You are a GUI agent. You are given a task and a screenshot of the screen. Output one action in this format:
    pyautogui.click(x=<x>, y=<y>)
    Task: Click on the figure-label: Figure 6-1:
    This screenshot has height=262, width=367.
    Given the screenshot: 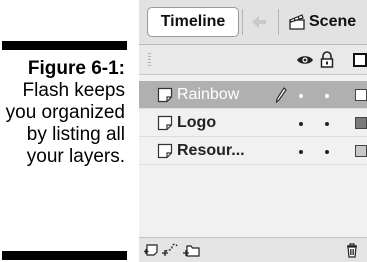 What is the action you would take?
    pyautogui.click(x=76, y=68)
    